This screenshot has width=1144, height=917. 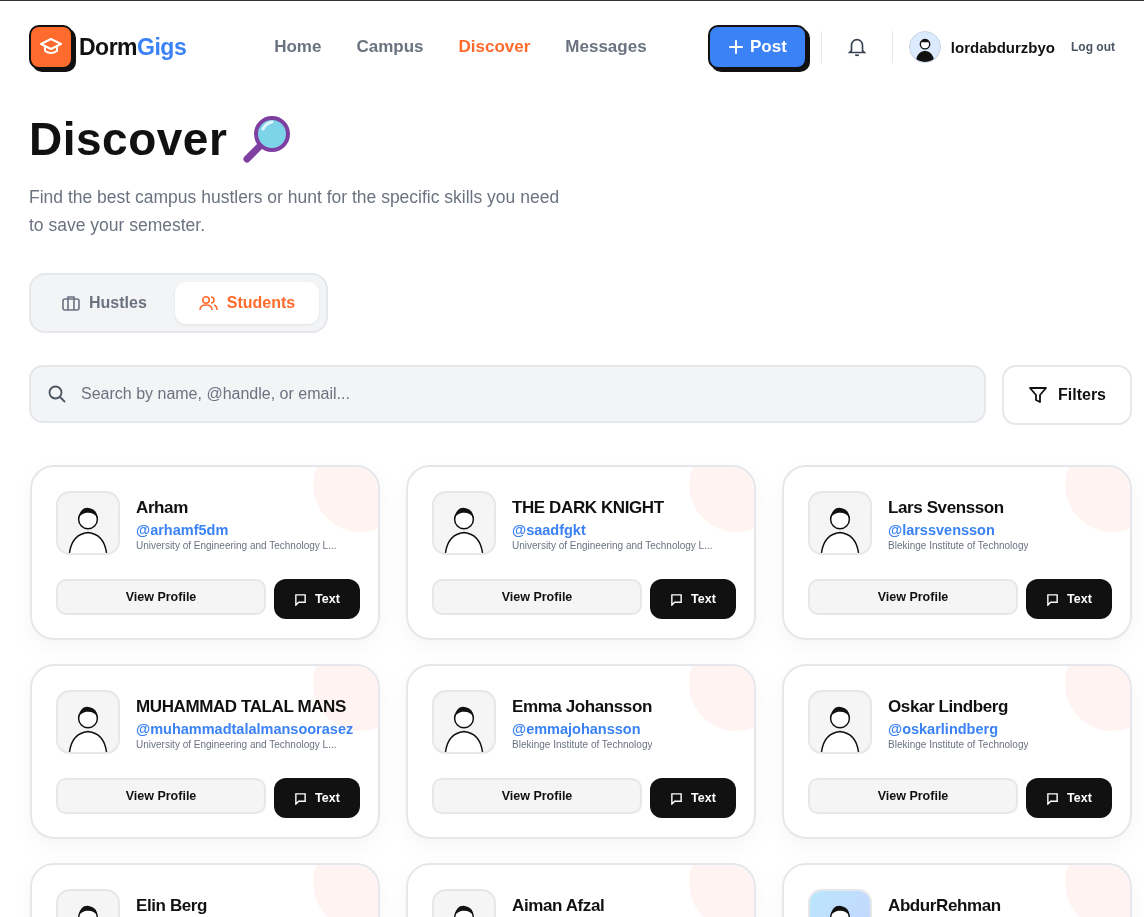 I want to click on nav-link: Campus, so click(x=390, y=47).